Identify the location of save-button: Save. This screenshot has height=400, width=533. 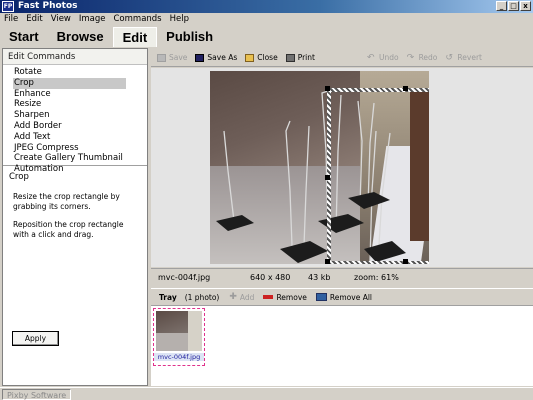
(172, 57).